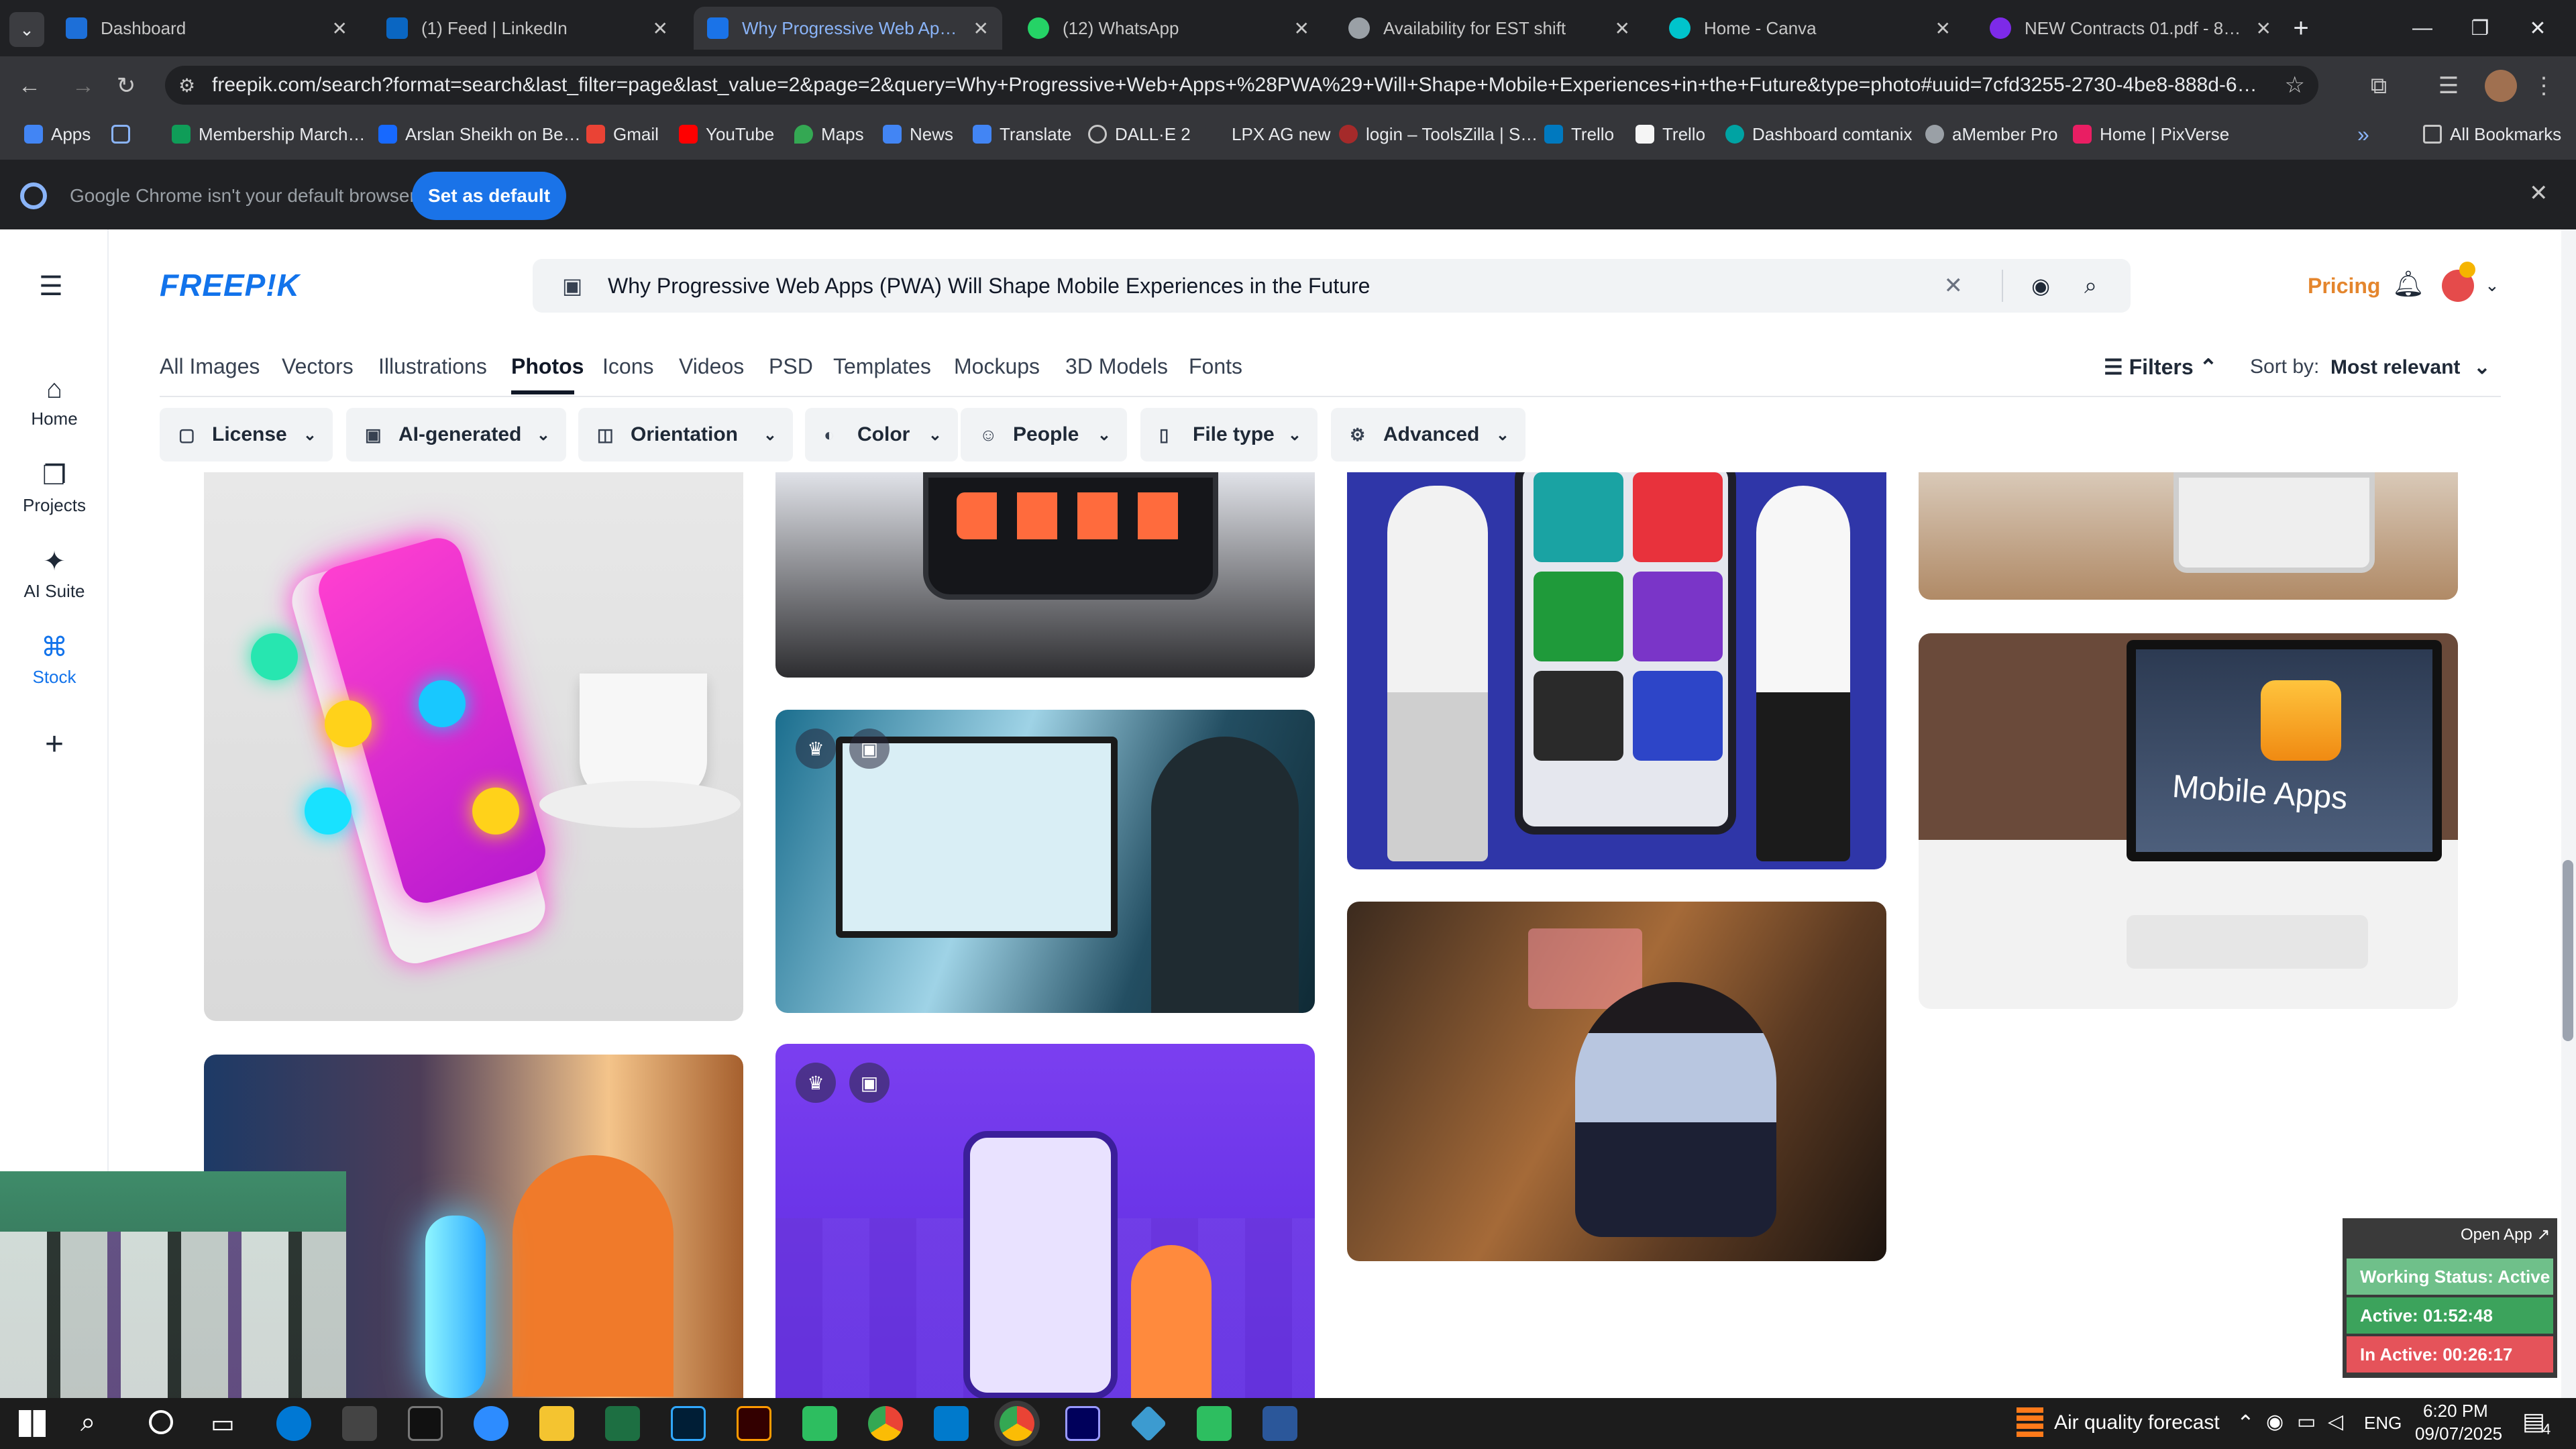  I want to click on meet-now-icon: ◉, so click(2275, 1422).